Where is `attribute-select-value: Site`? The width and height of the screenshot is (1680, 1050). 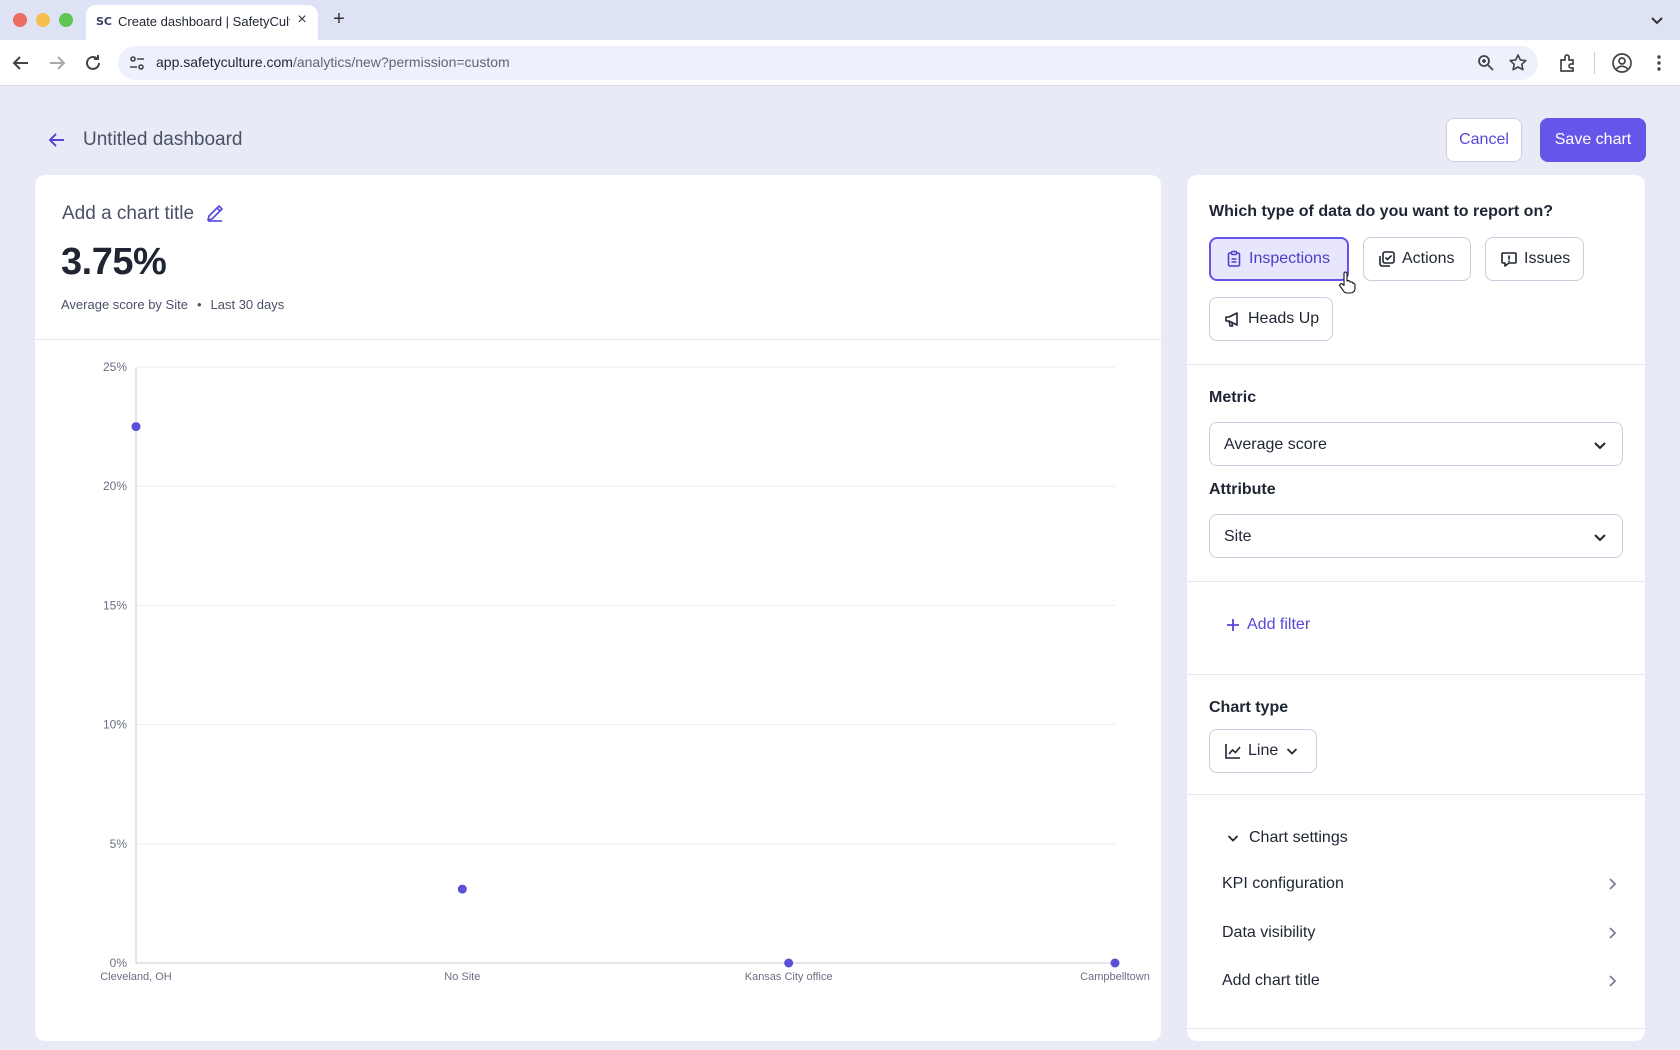
attribute-select-value: Site is located at coordinates (1238, 536).